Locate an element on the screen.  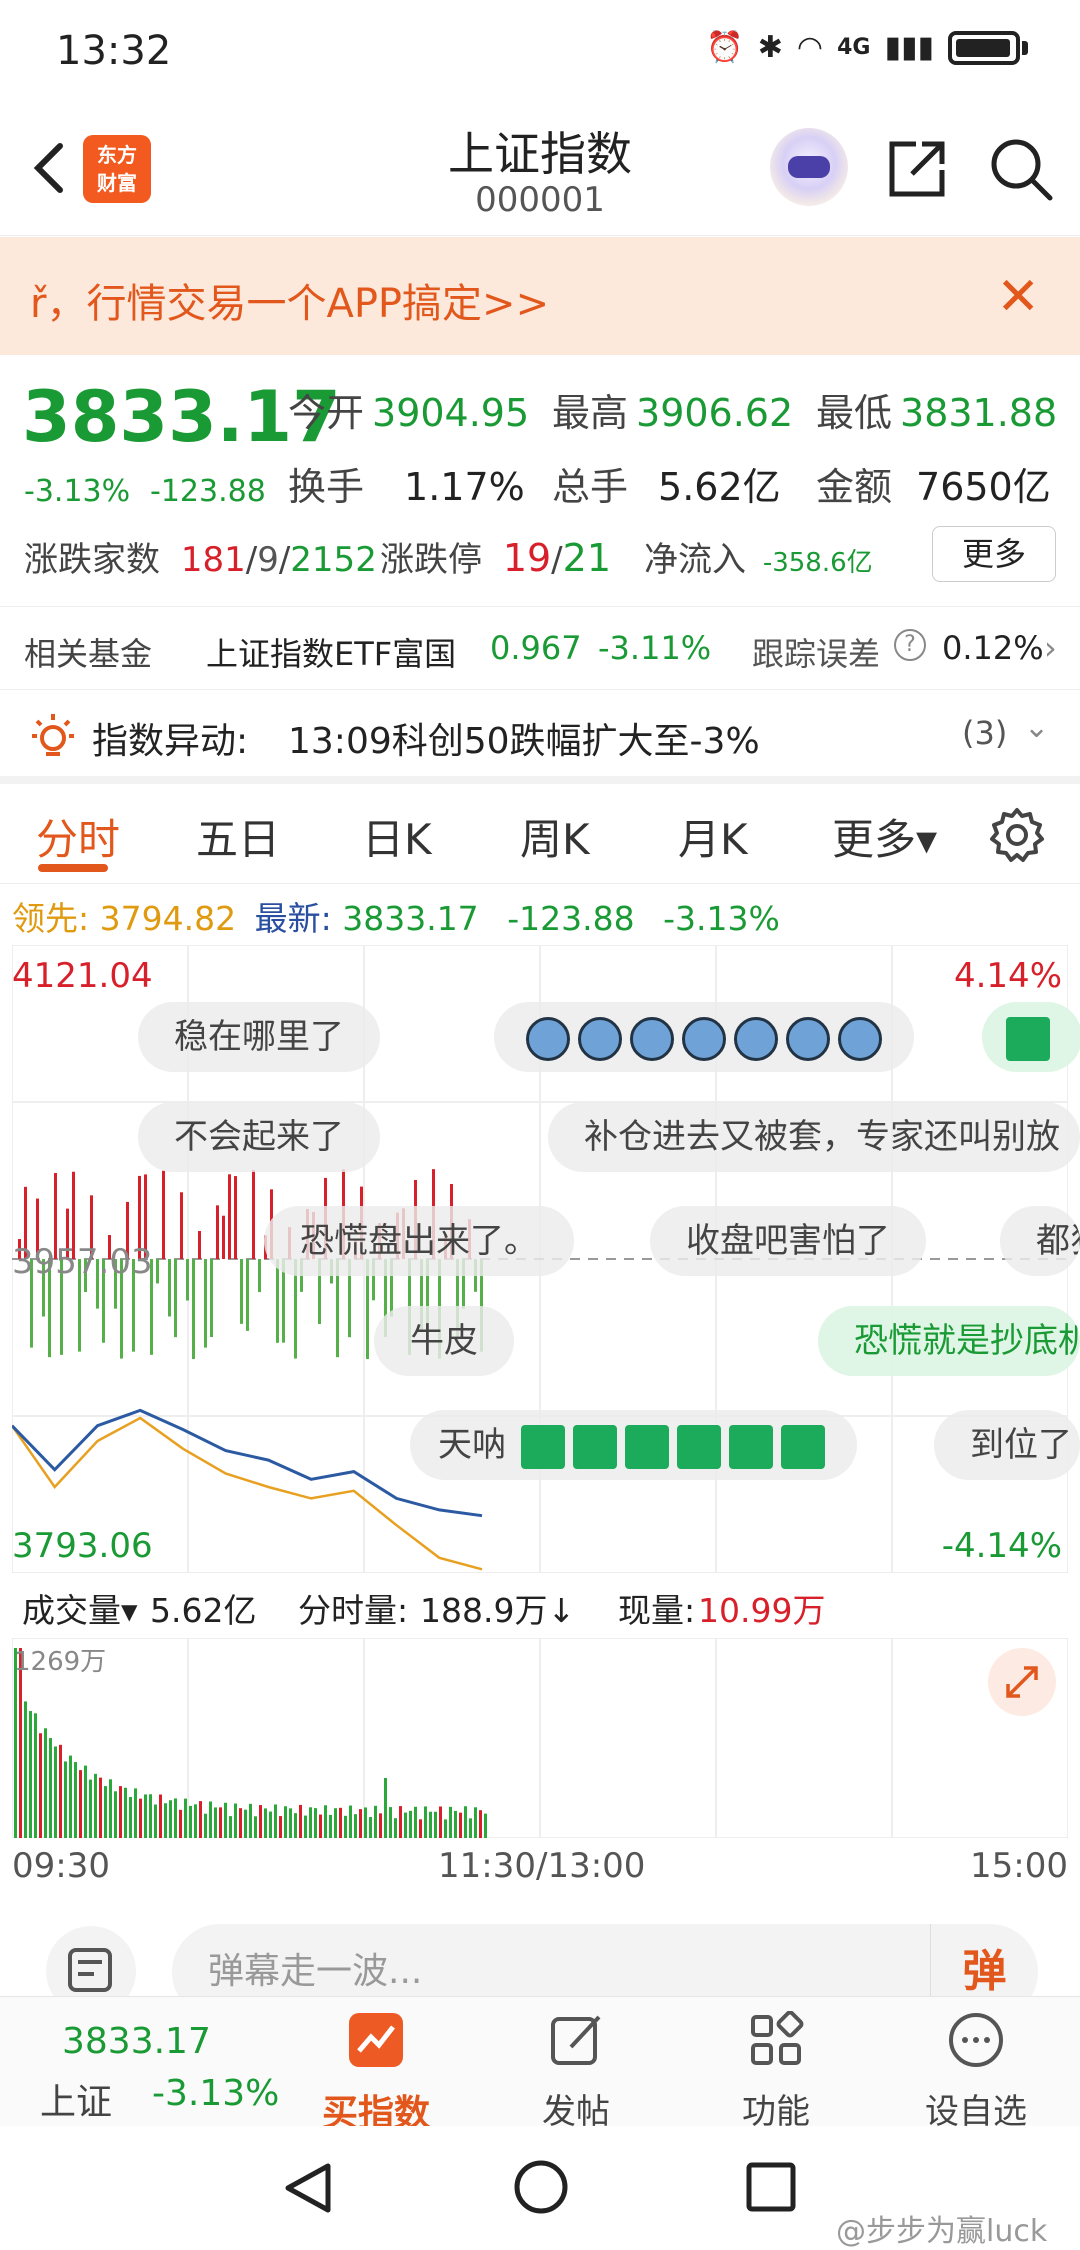
alert-label: 指数异动: is located at coordinates (170, 741).